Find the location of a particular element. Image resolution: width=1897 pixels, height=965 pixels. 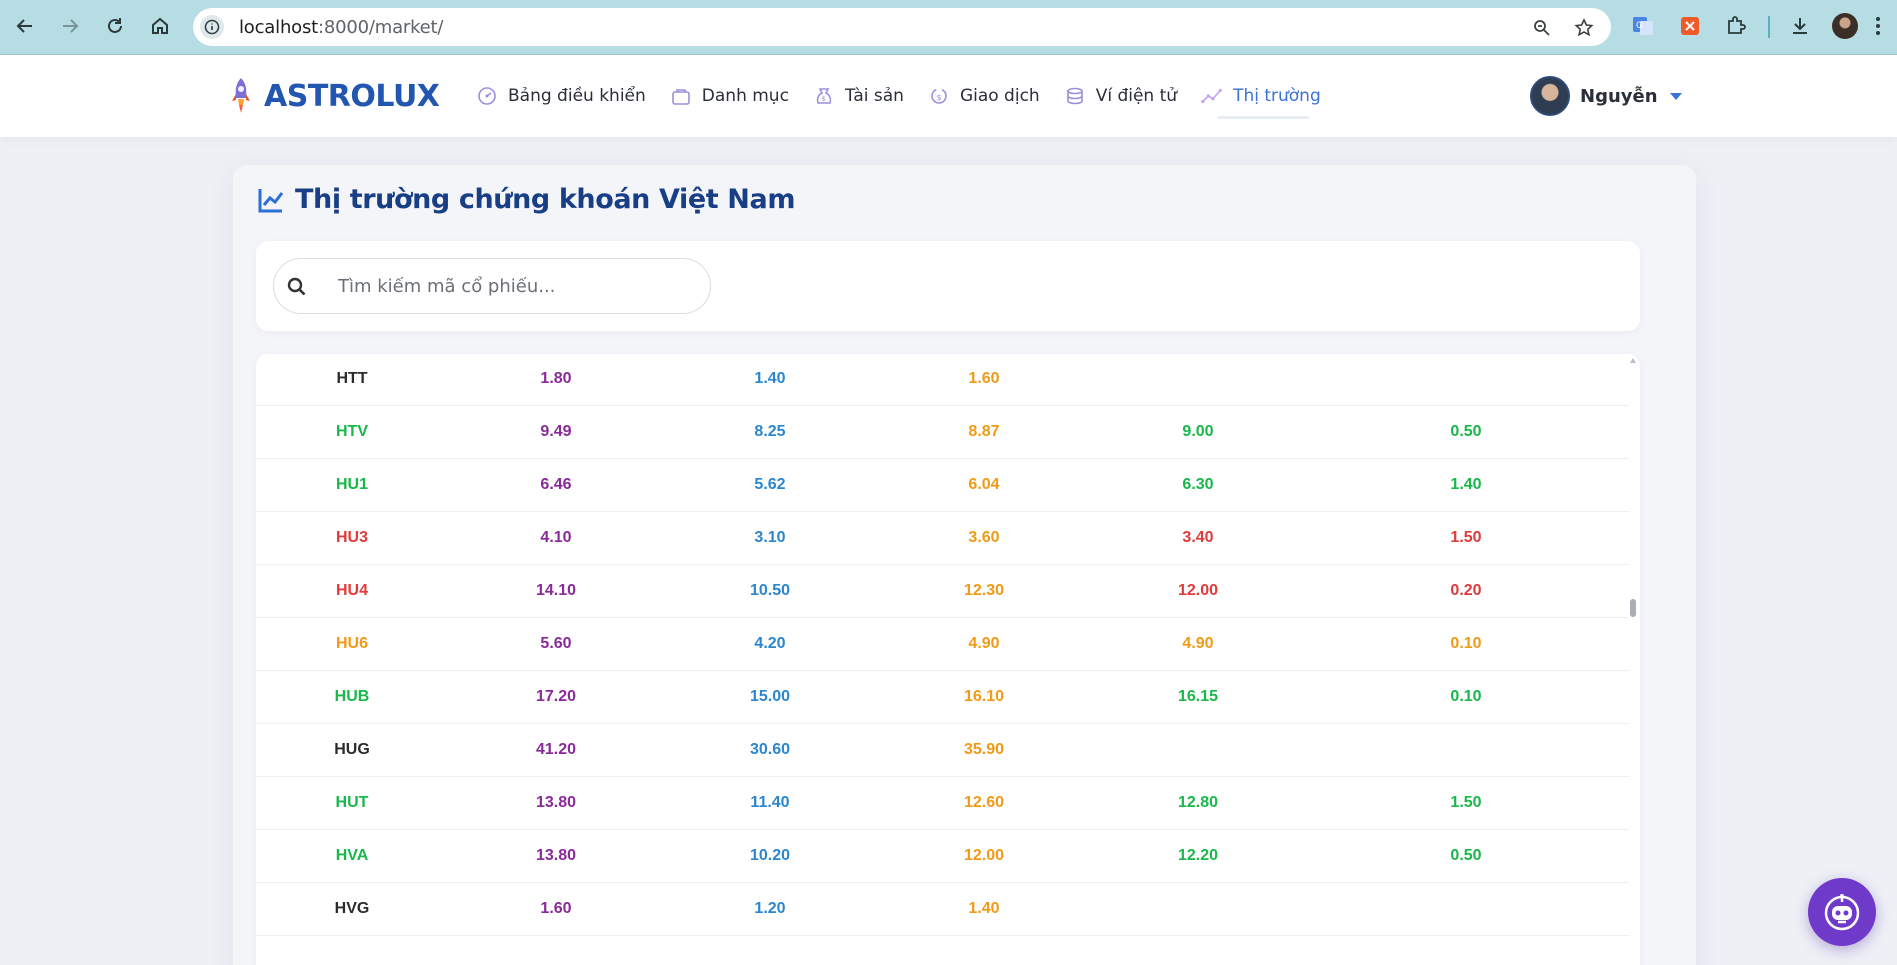

stock-code: HU3 is located at coordinates (351, 537).